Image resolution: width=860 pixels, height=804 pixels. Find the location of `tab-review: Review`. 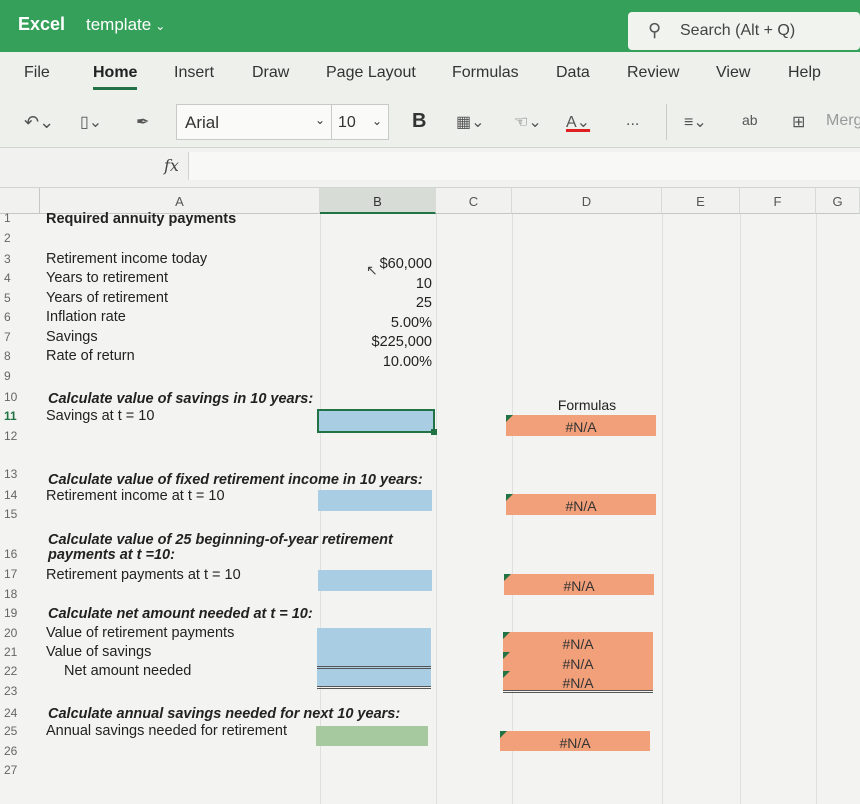

tab-review: Review is located at coordinates (653, 73).